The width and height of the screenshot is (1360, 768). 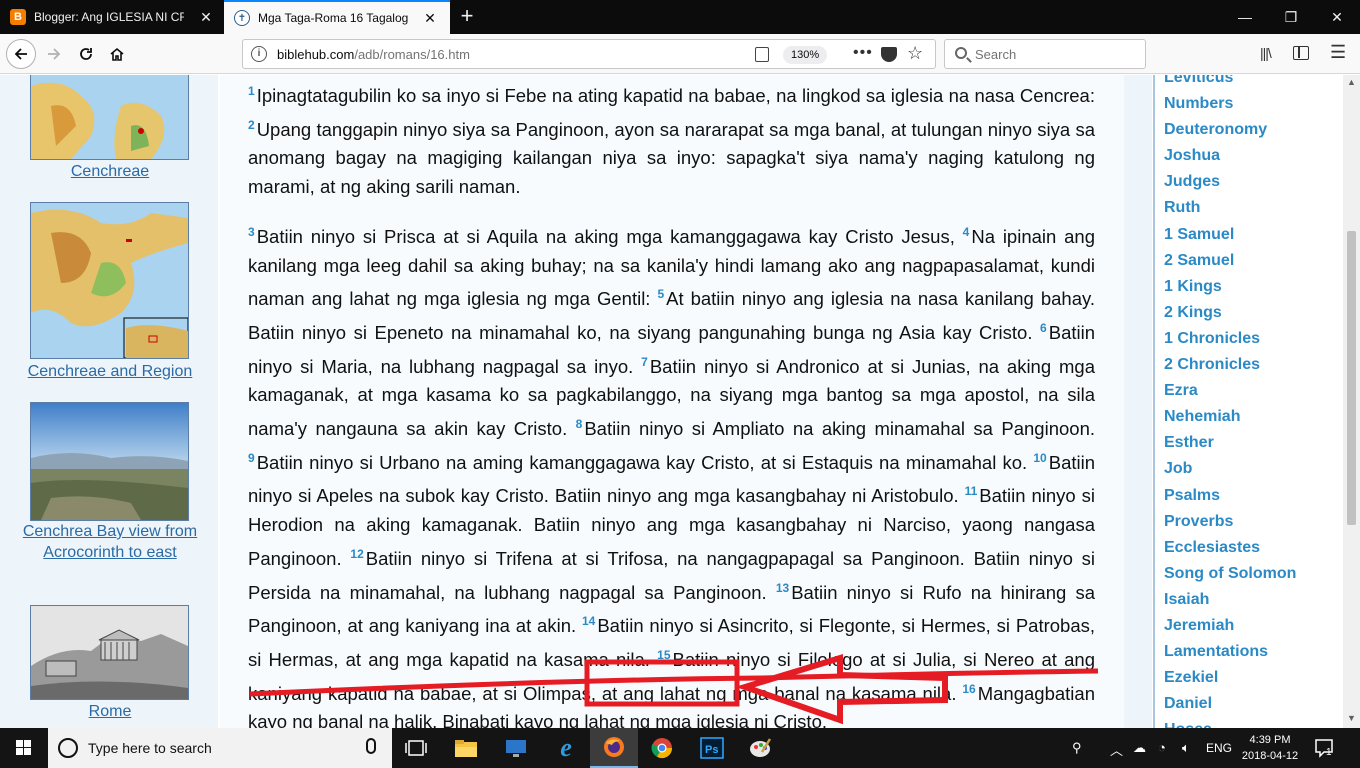 I want to click on book-link: Isaiah, so click(x=1230, y=600).